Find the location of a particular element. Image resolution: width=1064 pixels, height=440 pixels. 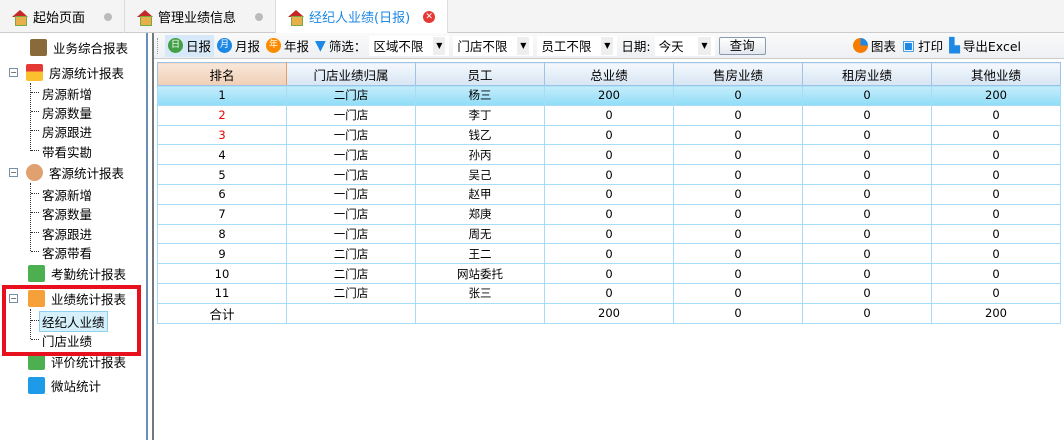

table-cell: 9 is located at coordinates (222, 254).